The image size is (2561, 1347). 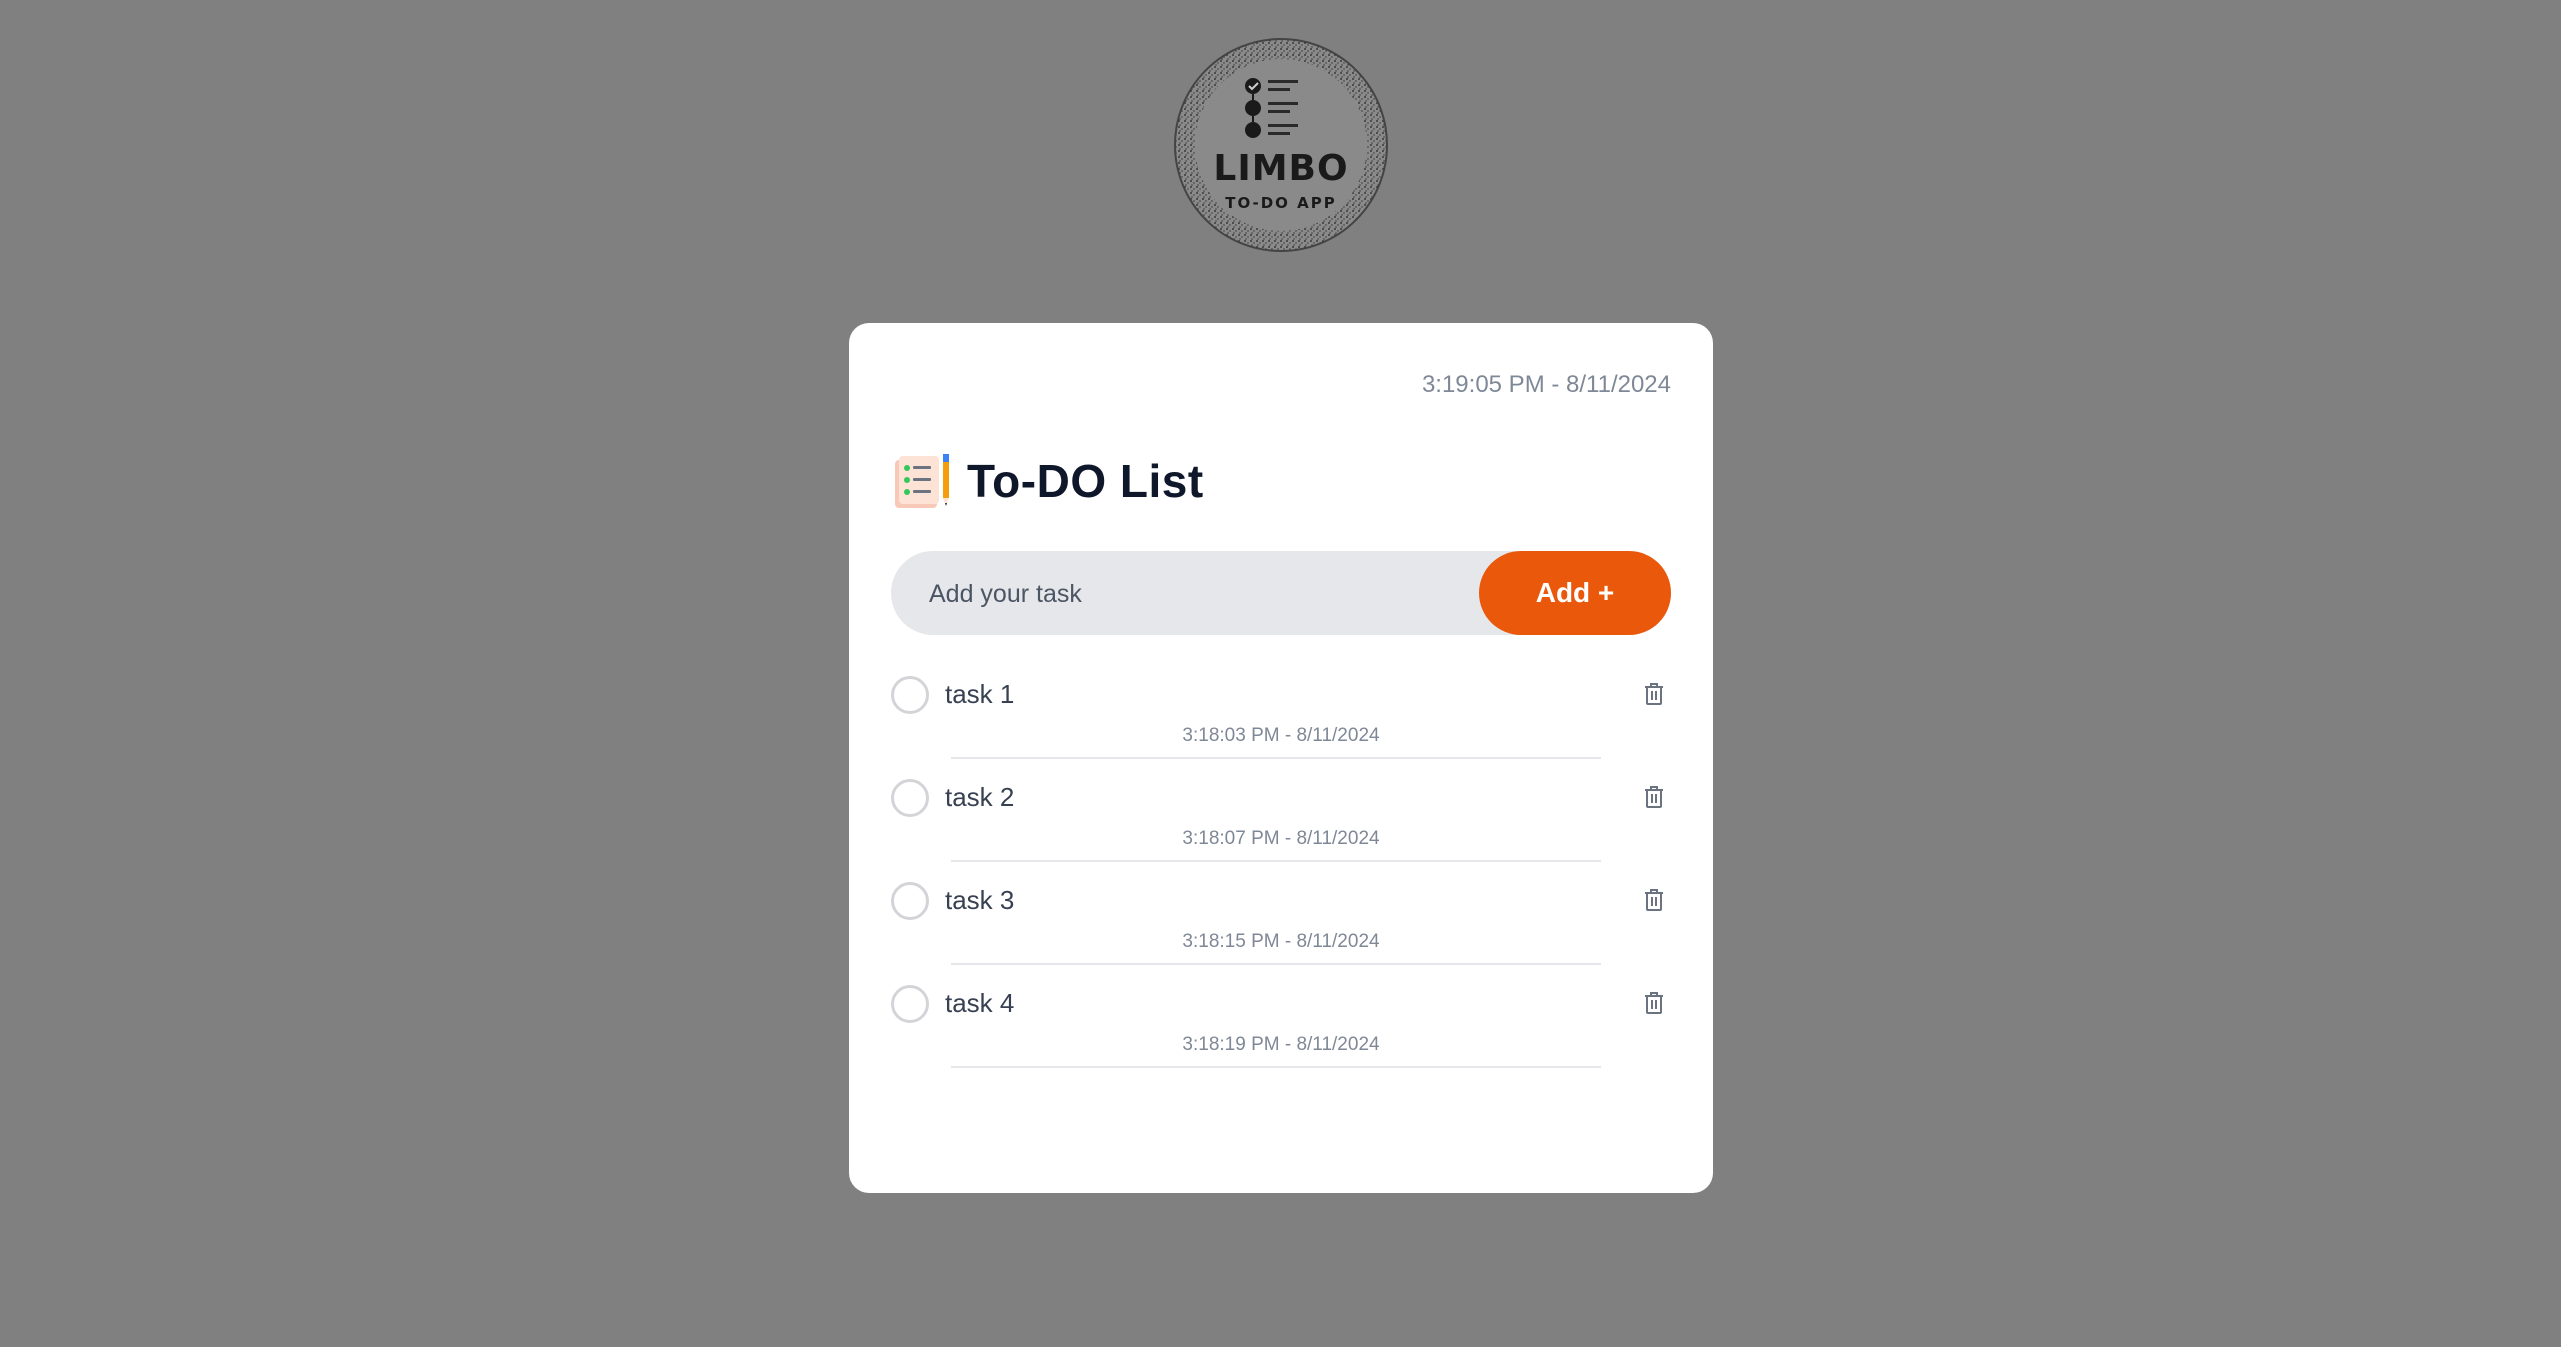 What do you see at coordinates (1281, 168) in the screenshot?
I see `logo-brand-text: LIMBO` at bounding box center [1281, 168].